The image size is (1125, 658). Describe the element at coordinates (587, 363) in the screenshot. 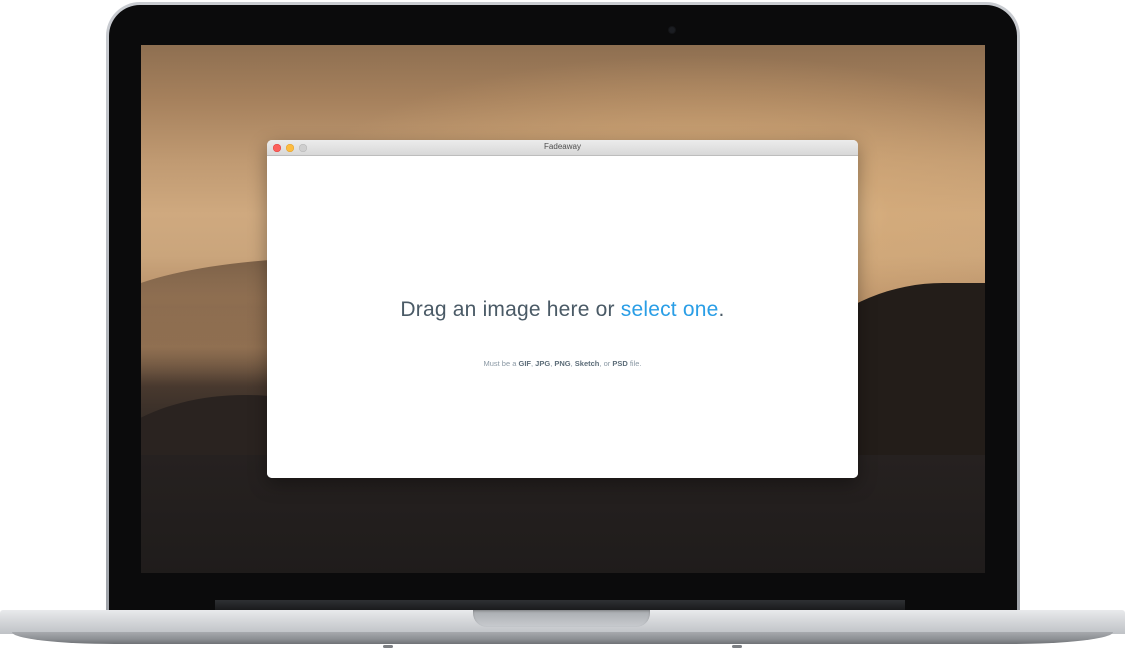

I see `format-sketch: Sketch` at that location.